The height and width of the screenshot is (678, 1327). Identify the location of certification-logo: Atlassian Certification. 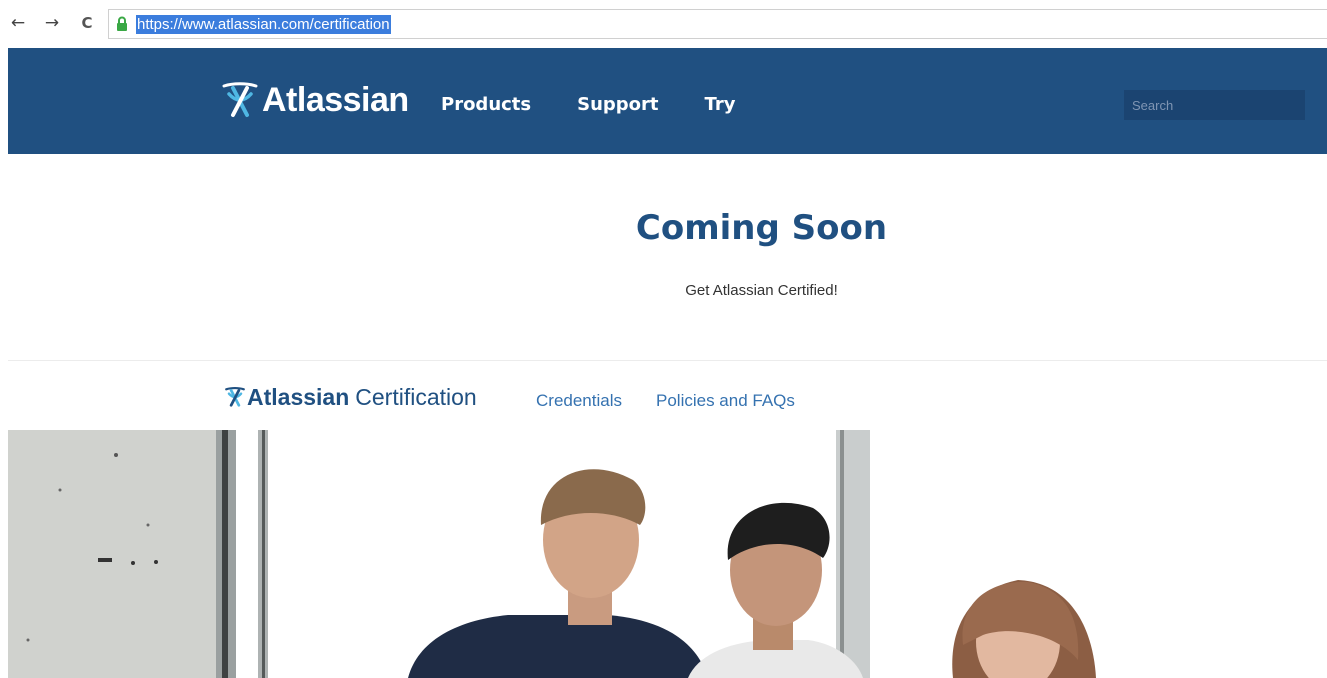
(350, 397).